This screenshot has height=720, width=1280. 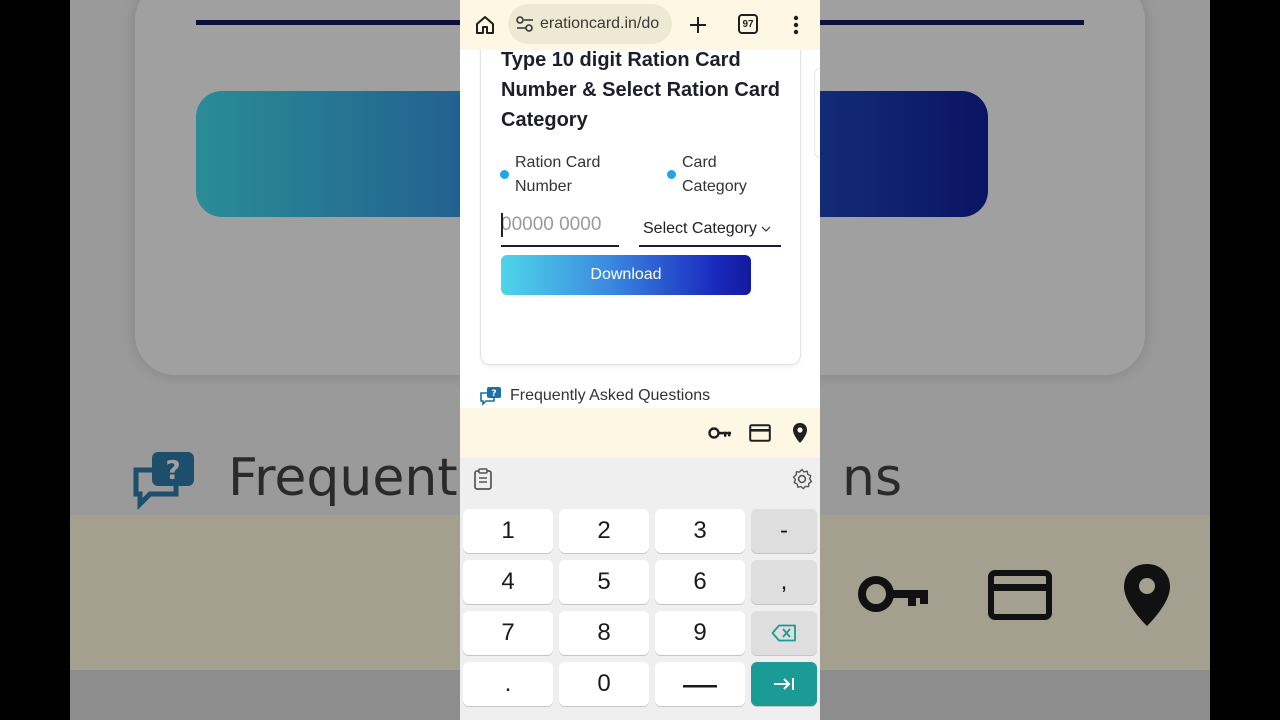 I want to click on option-ration-card-number: Ration Card Number, so click(x=557, y=175).